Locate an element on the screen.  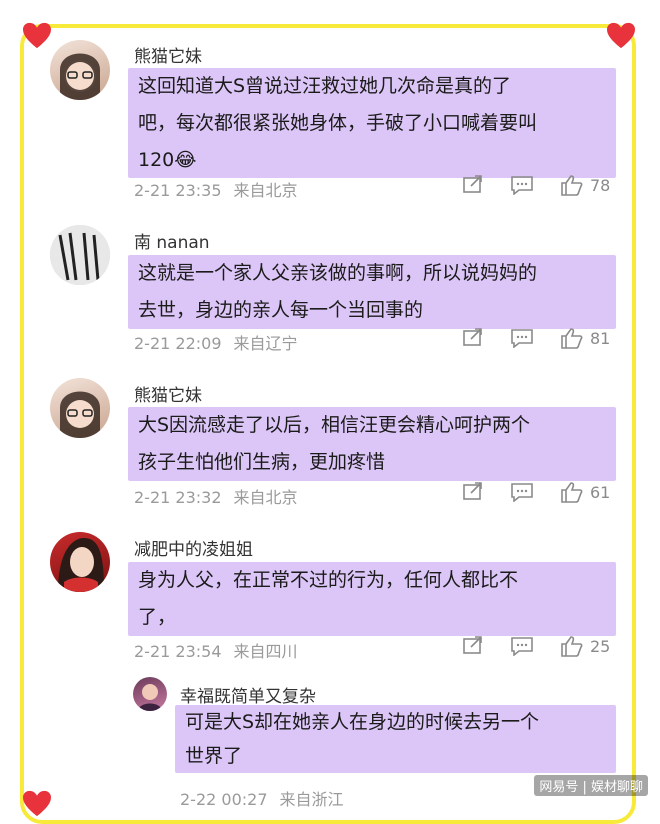
comment-actions: 81 is located at coordinates (536, 338).